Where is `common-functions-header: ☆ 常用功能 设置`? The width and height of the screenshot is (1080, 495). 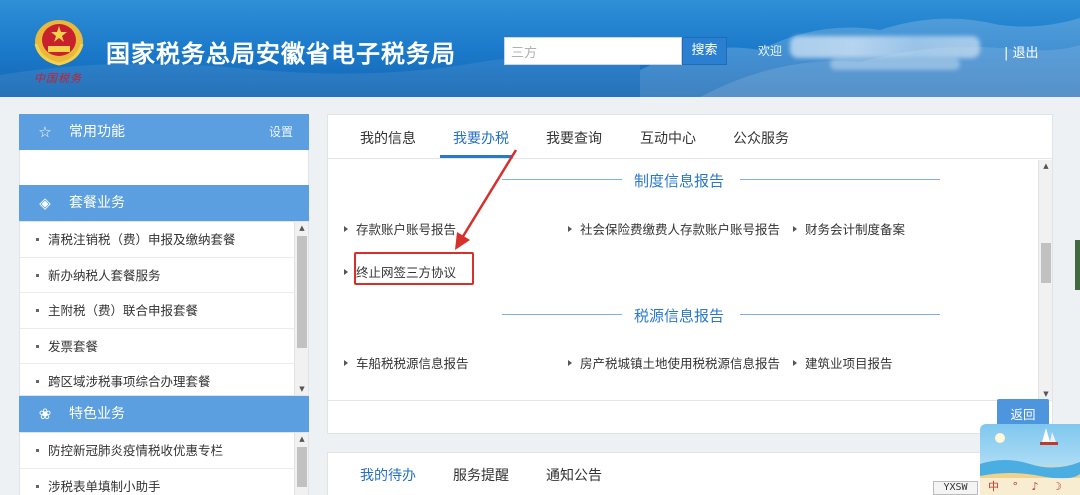 common-functions-header: ☆ 常用功能 设置 is located at coordinates (164, 132).